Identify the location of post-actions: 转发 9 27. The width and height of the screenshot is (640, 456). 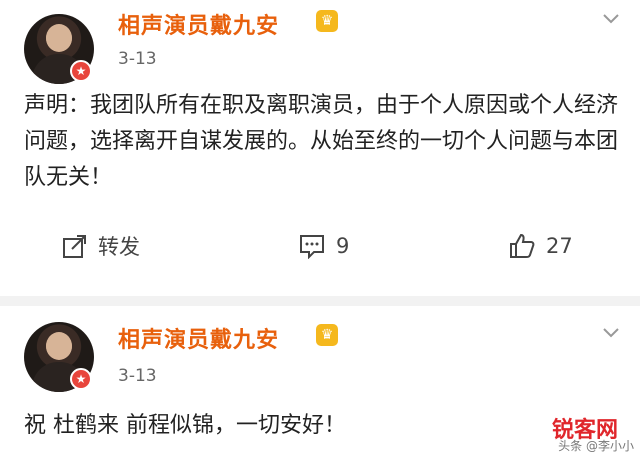
(320, 248).